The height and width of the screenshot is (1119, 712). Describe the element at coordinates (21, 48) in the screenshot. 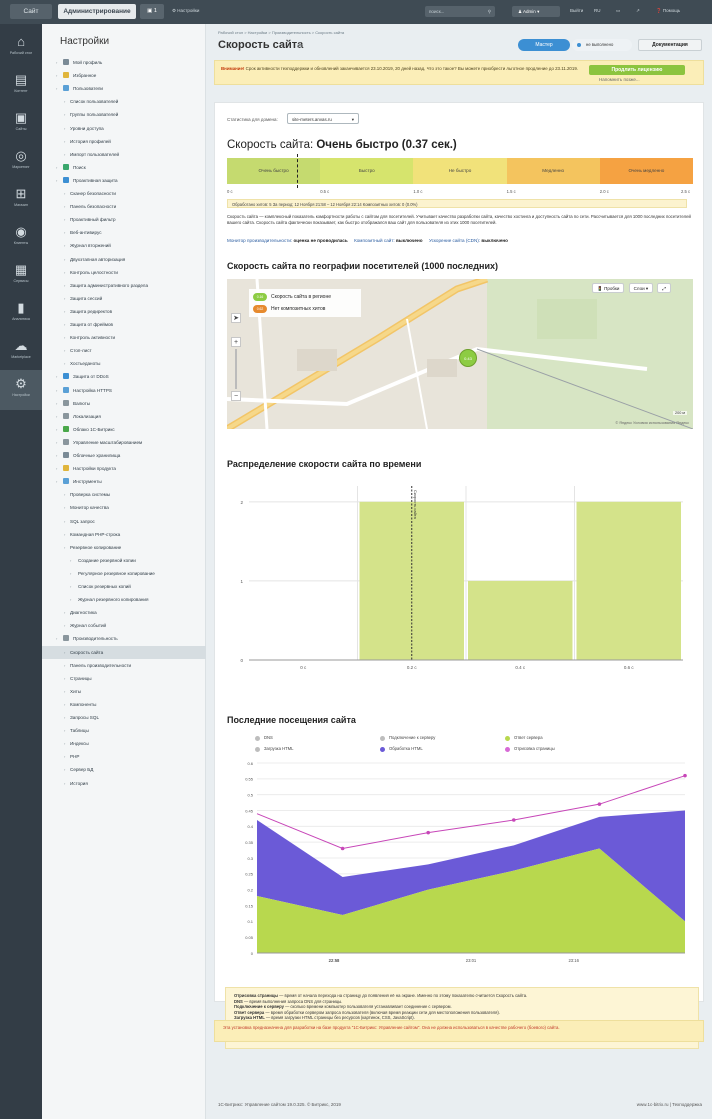

I see `iconbar-item-home: ⌂ Рабочий стол` at that location.